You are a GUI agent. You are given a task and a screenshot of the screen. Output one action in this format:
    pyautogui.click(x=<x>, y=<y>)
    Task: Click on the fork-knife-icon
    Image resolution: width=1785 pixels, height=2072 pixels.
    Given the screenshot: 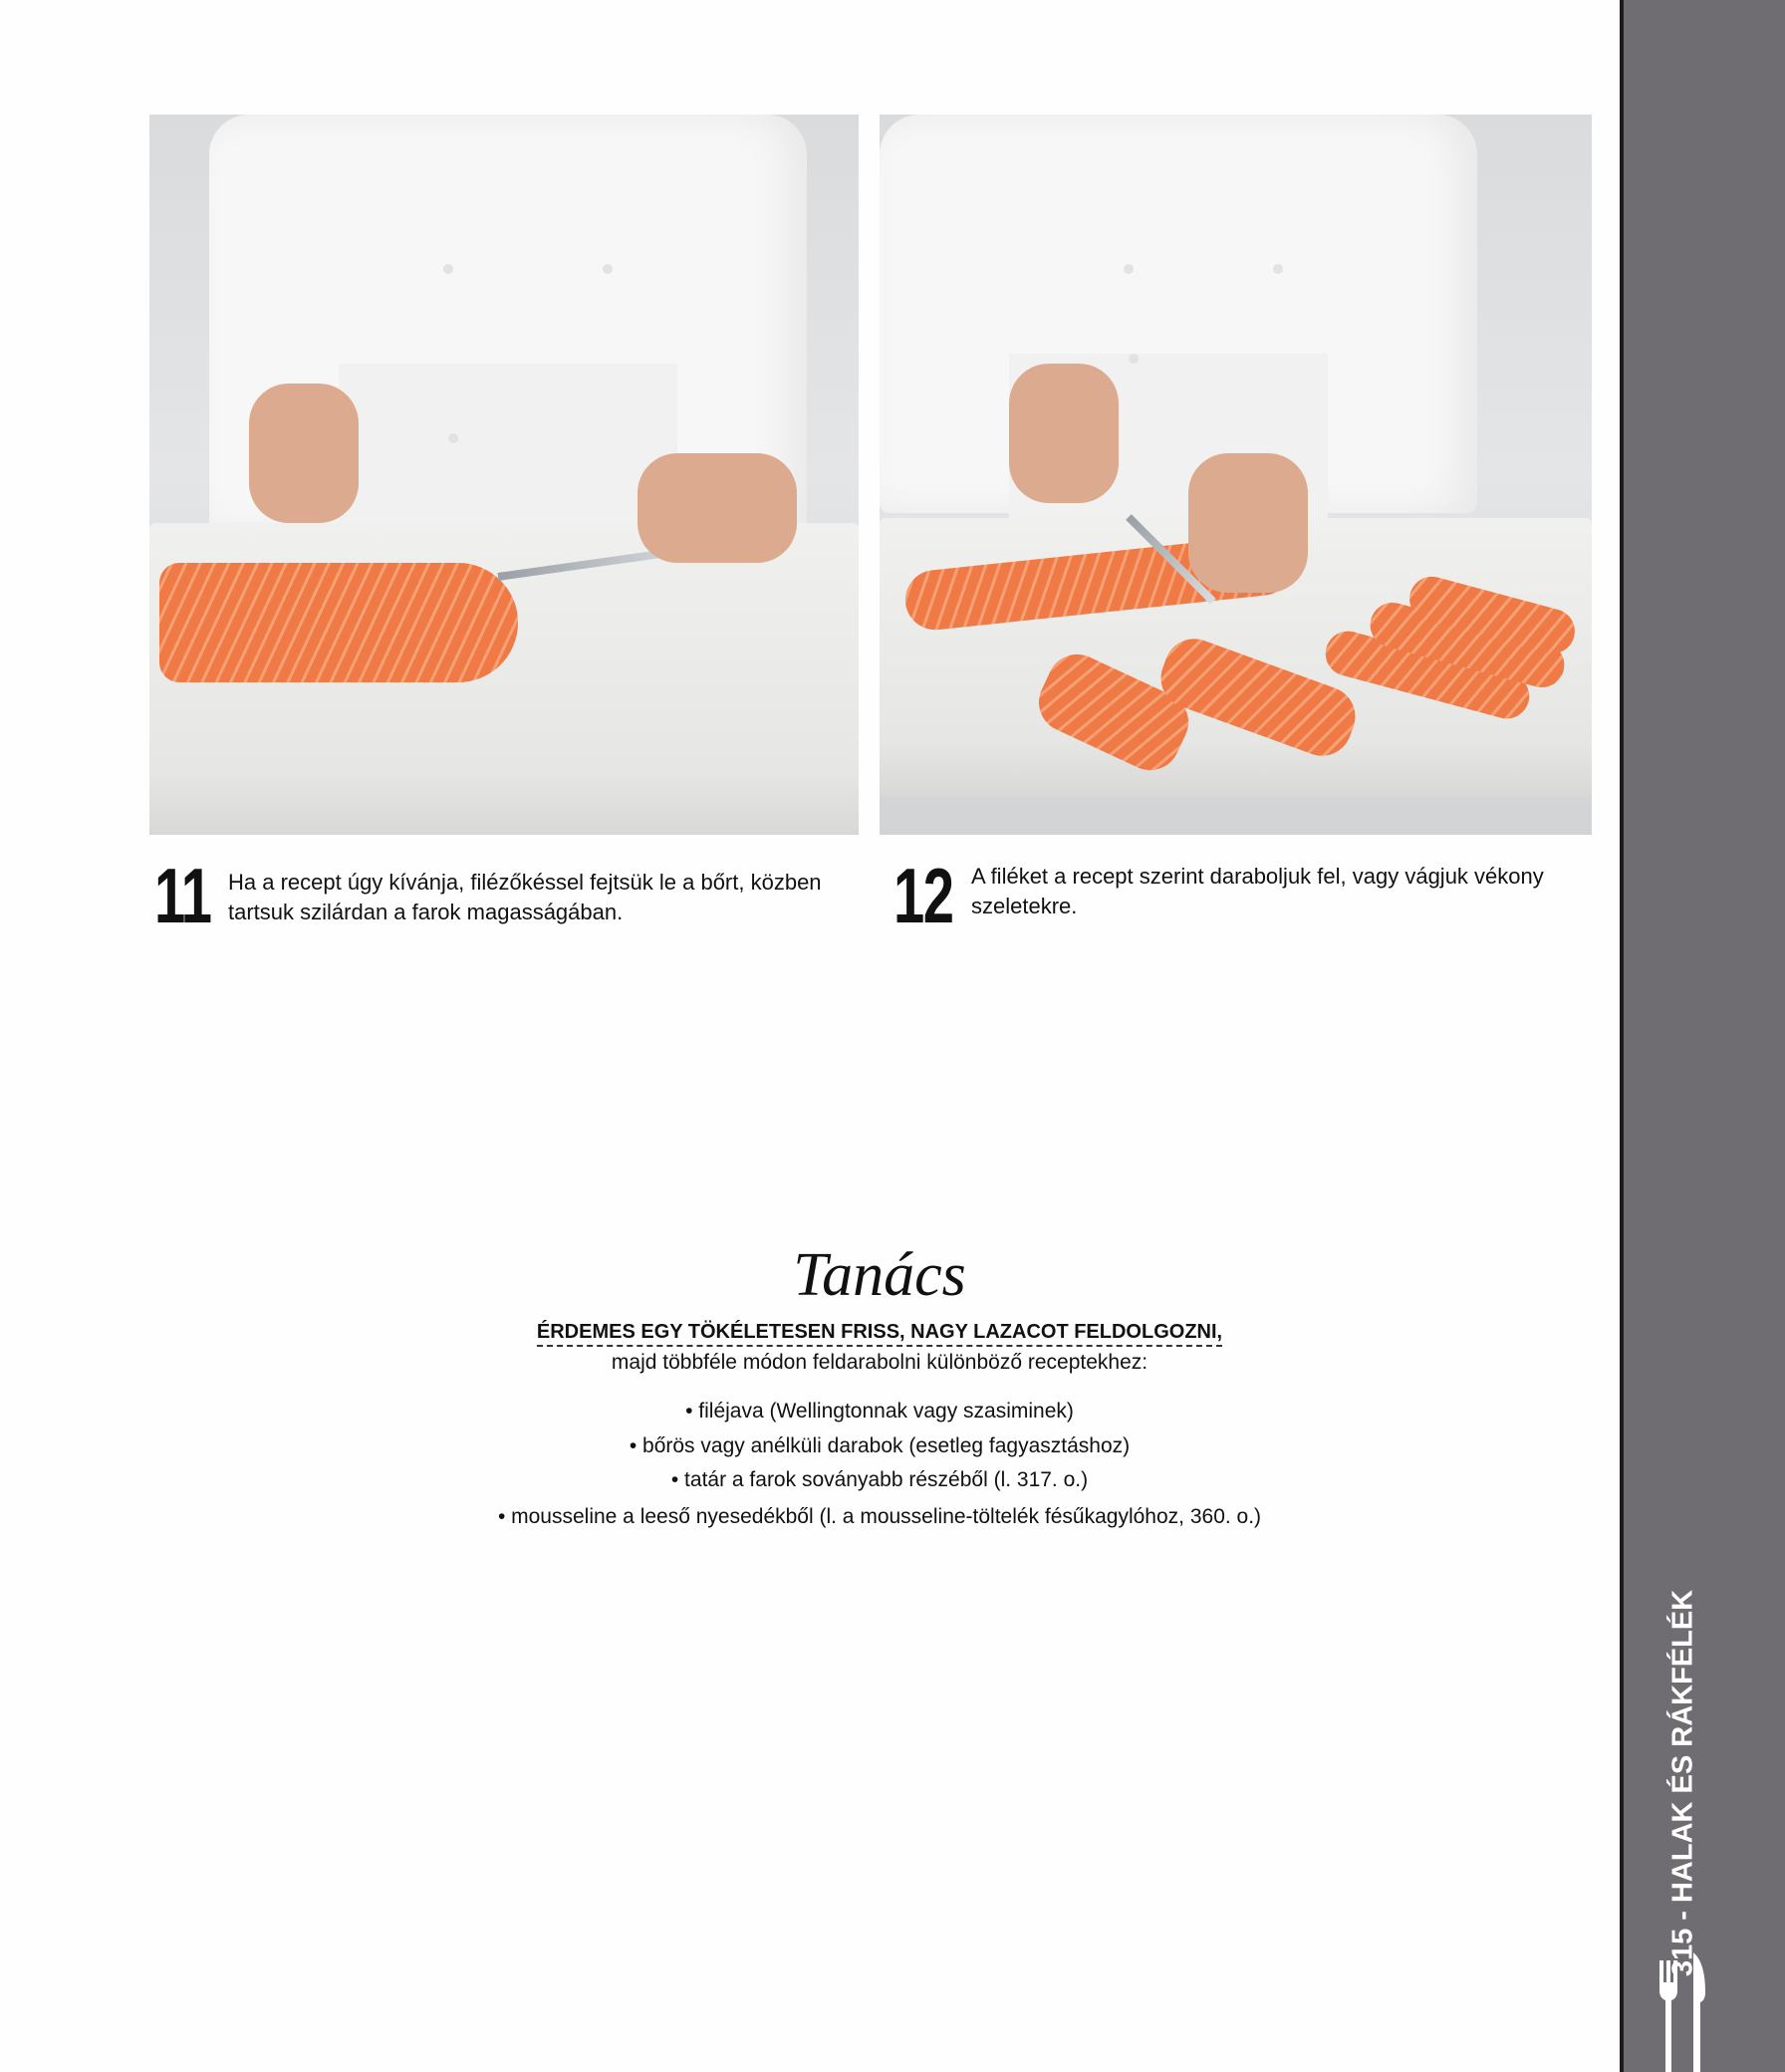 What is the action you would take?
    pyautogui.click(x=1682, y=2012)
    